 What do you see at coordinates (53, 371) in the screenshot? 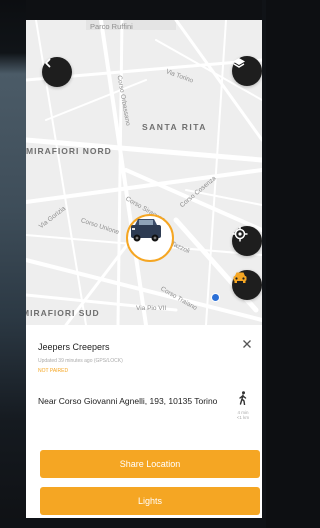
I see `vehicle-status: NOT PAIRED` at bounding box center [53, 371].